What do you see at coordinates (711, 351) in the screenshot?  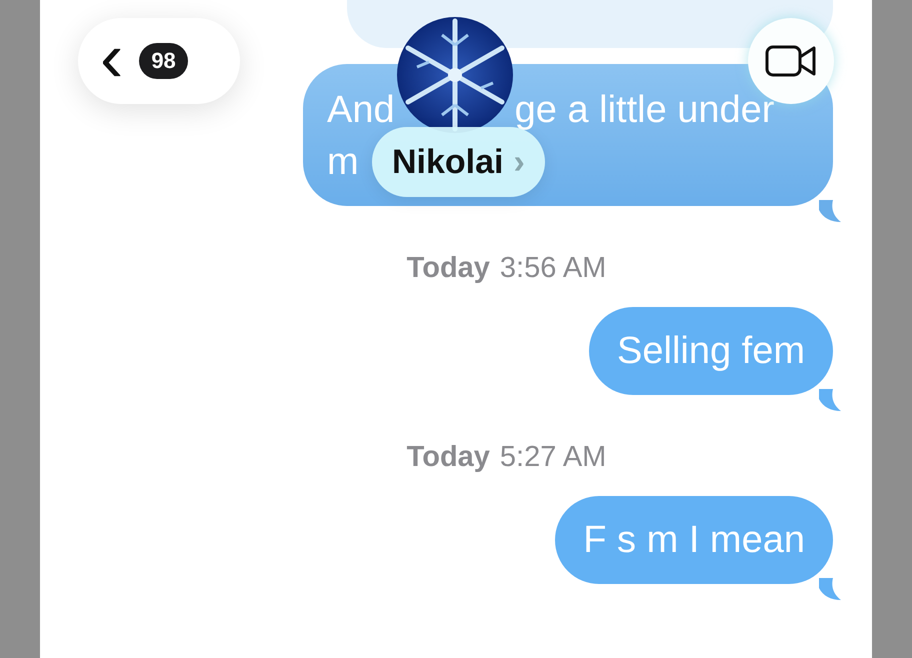 I see `message-text: Selling fem` at bounding box center [711, 351].